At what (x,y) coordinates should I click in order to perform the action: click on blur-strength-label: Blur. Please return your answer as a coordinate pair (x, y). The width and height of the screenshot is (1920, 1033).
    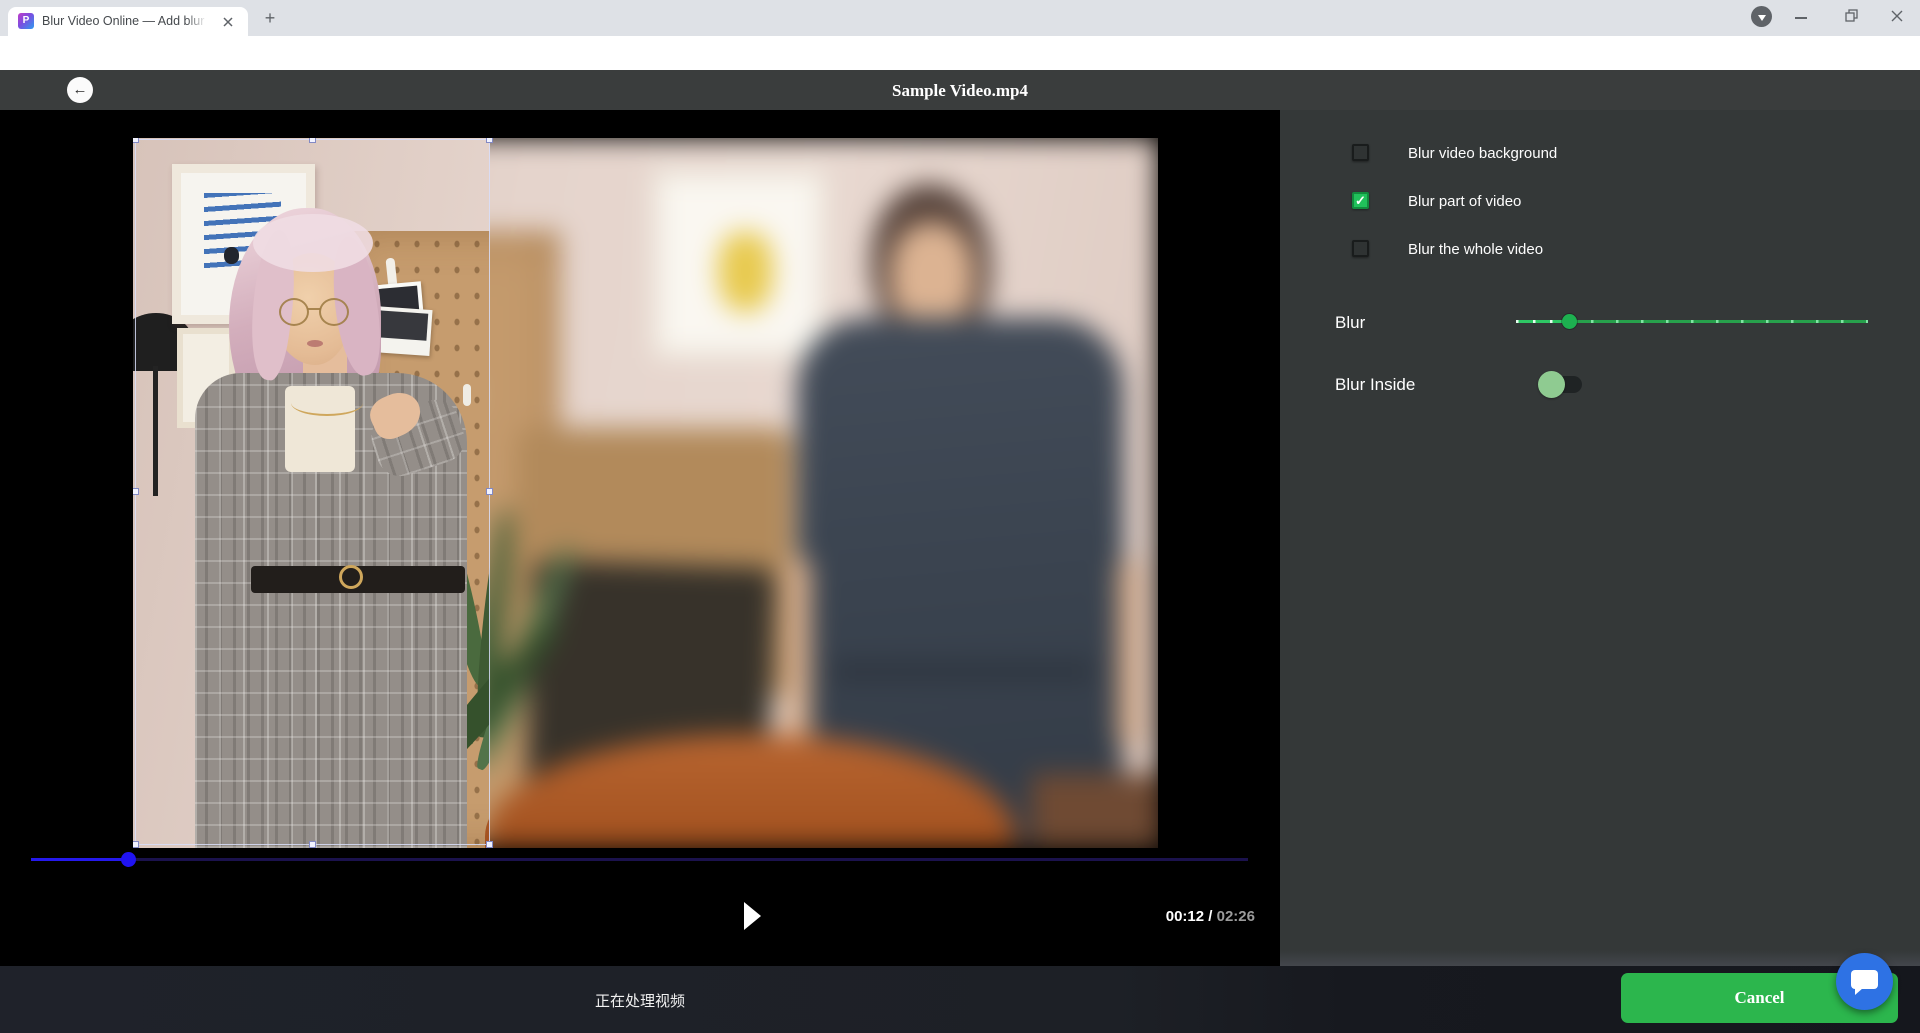
    Looking at the image, I should click on (1350, 322).